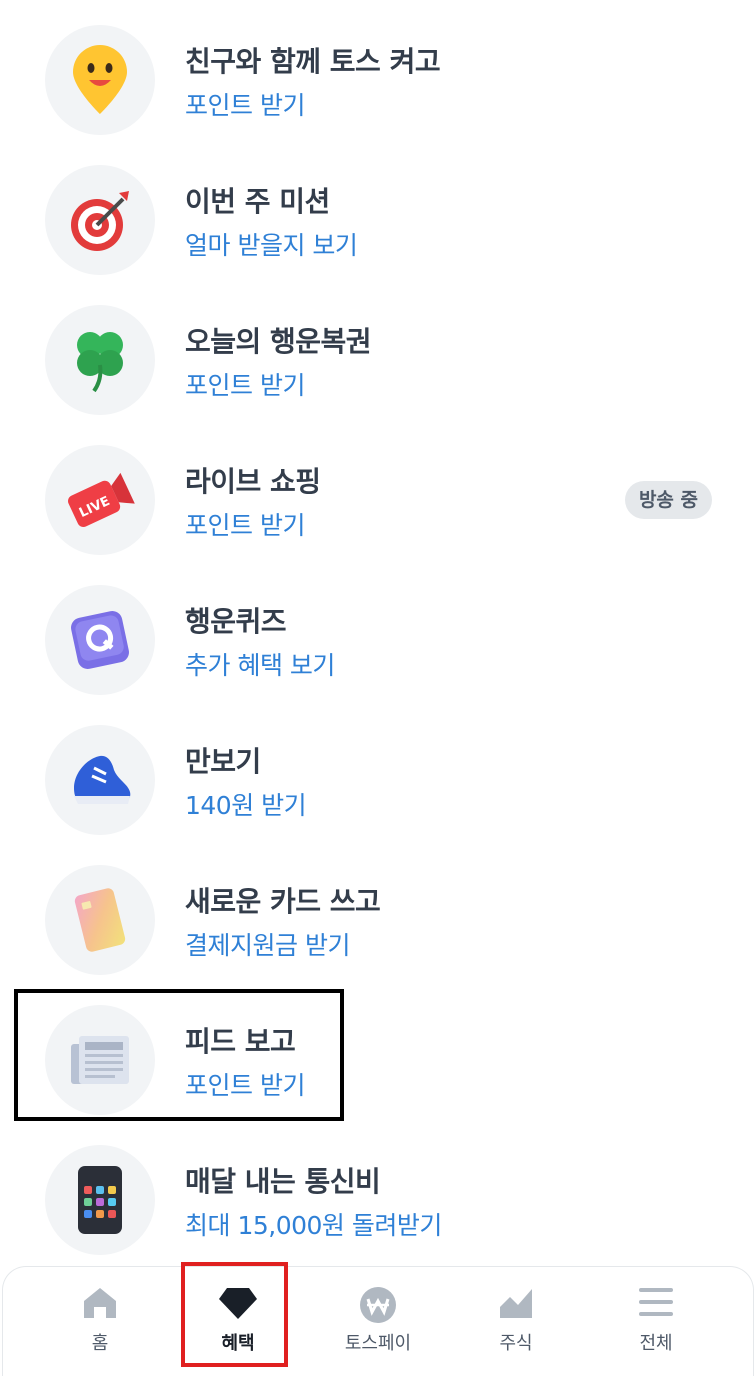  What do you see at coordinates (223, 761) in the screenshot?
I see `item-title: 만보기` at bounding box center [223, 761].